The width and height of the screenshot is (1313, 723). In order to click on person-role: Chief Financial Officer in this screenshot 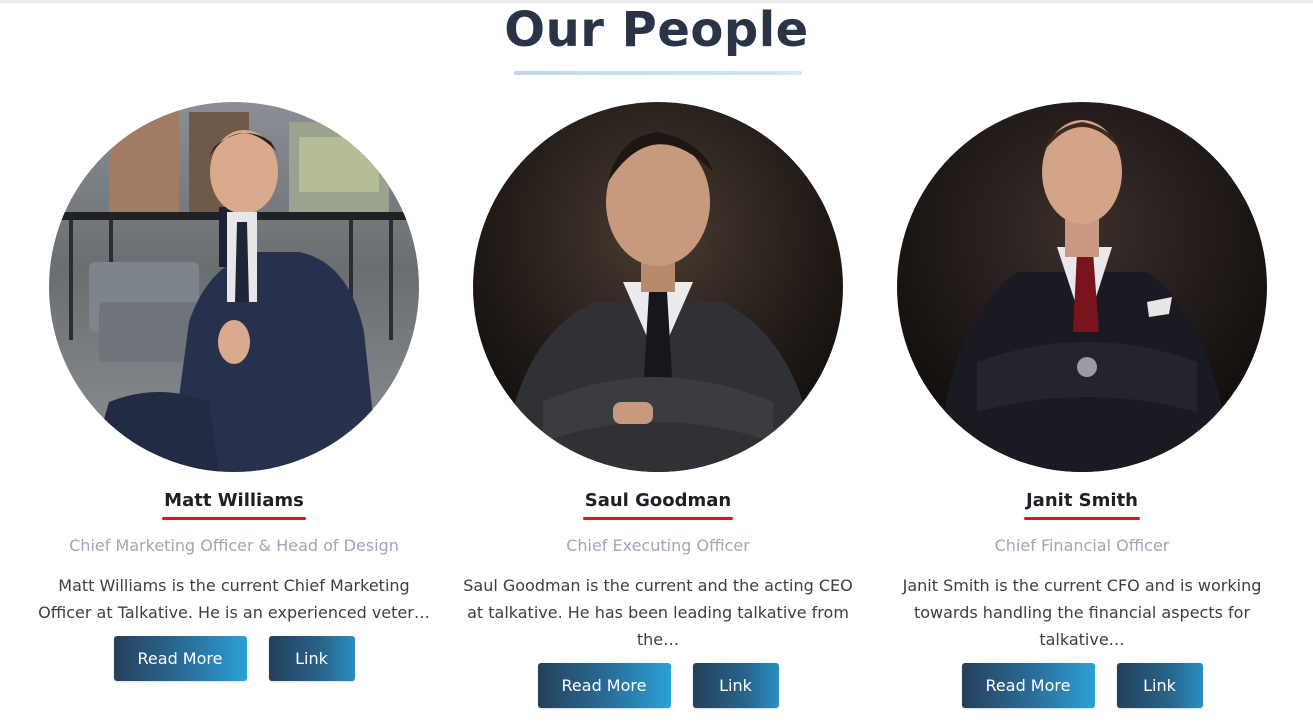, I will do `click(1082, 545)`.